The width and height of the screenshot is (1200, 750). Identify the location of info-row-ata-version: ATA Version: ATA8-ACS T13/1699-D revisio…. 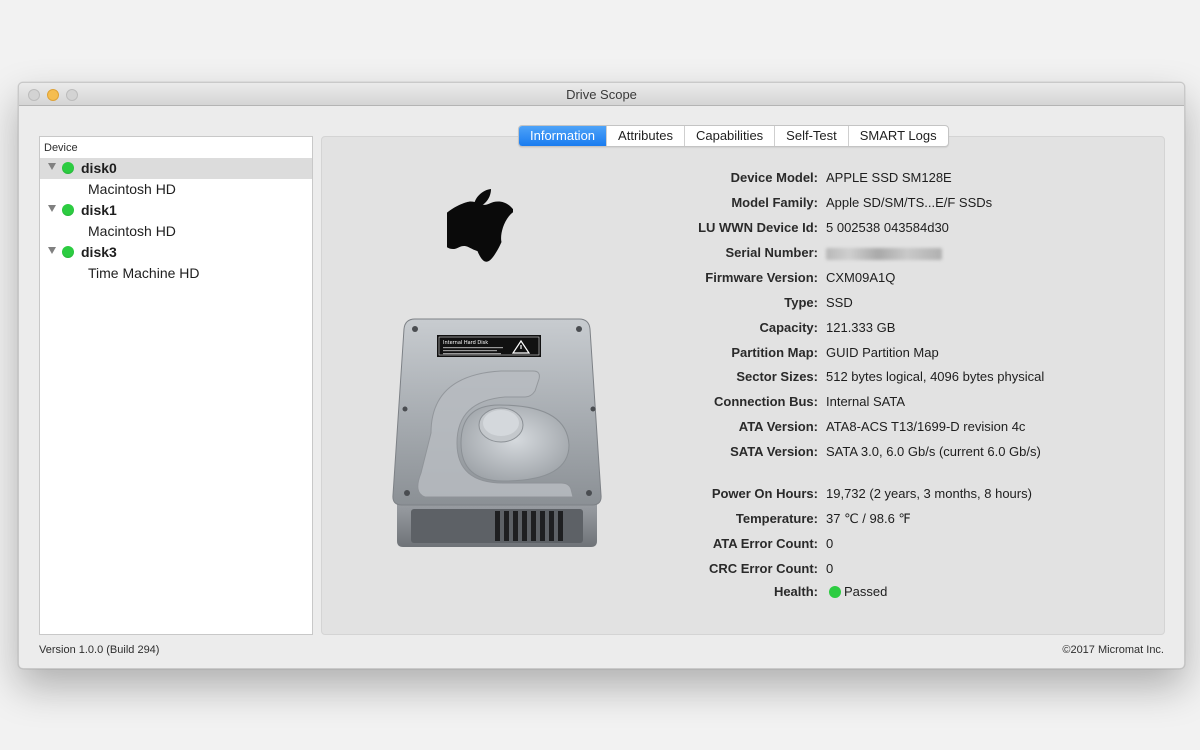
(909, 428).